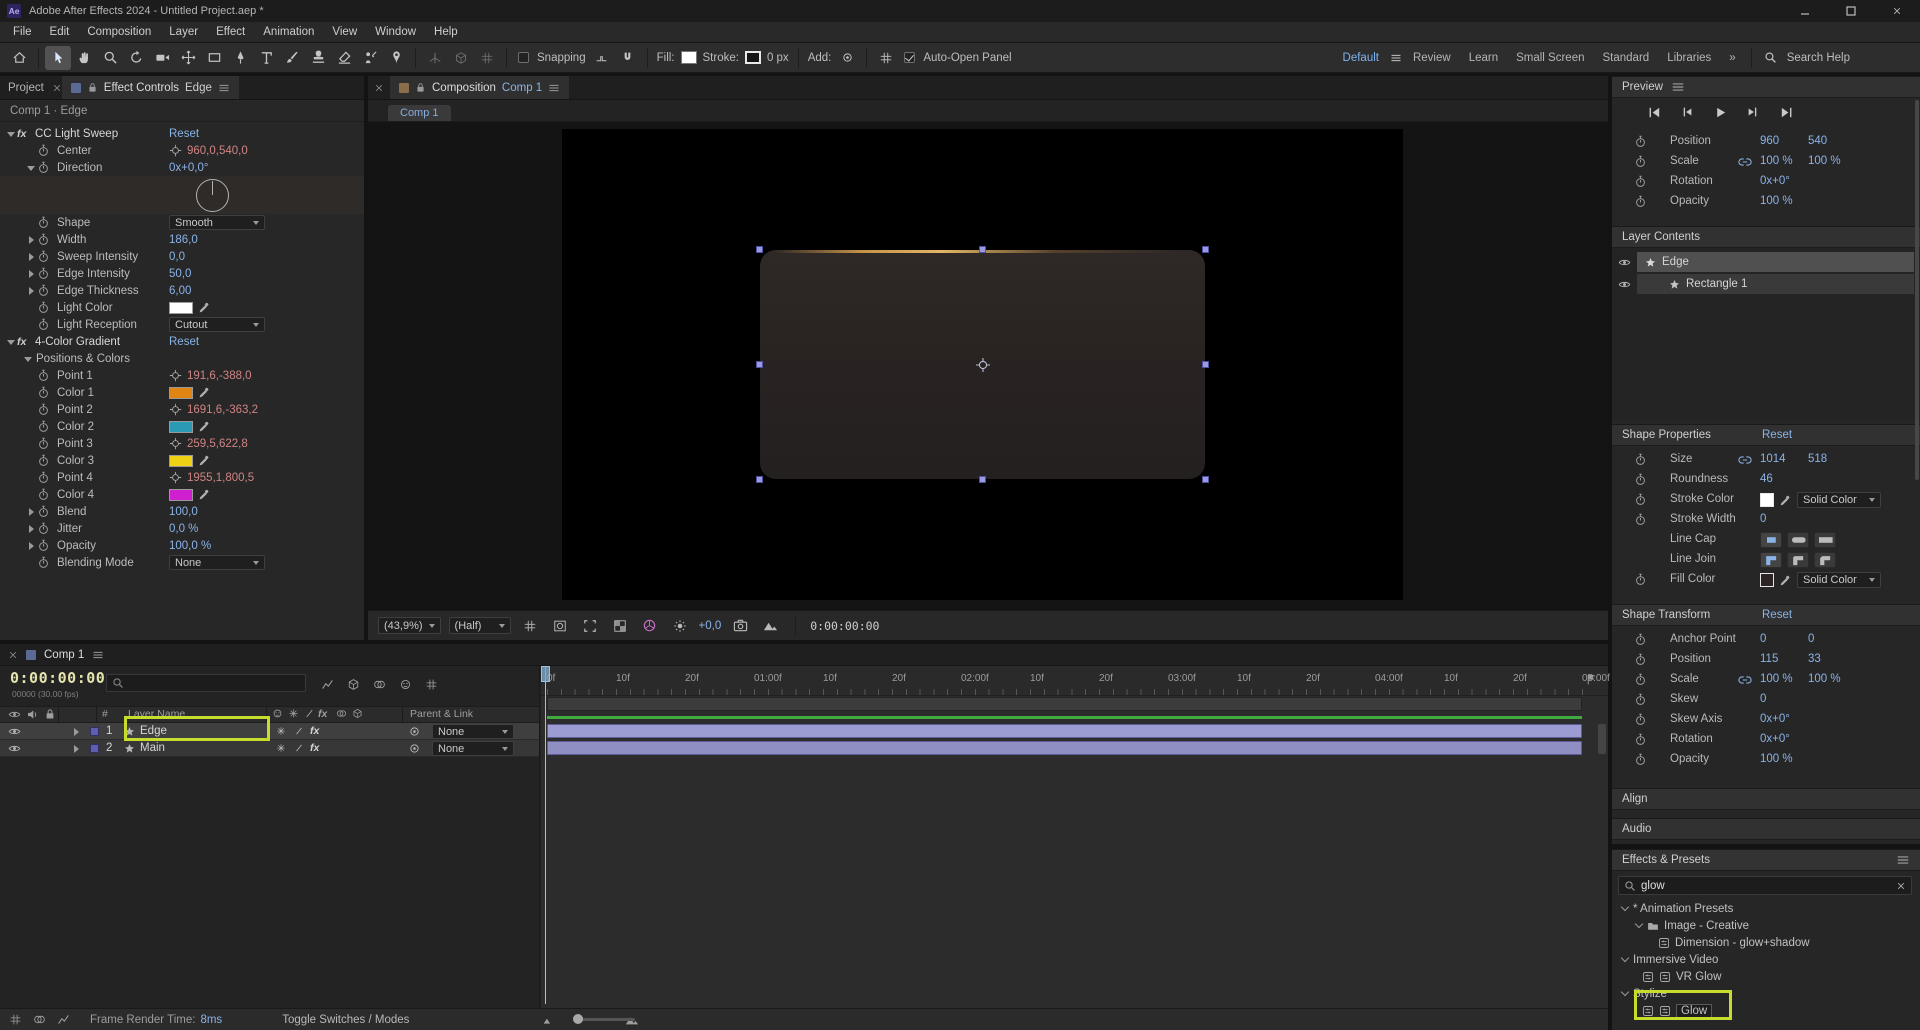 The width and height of the screenshot is (1920, 1030). Describe the element at coordinates (847, 58) in the screenshot. I see `add-pickwhip-icon` at that location.